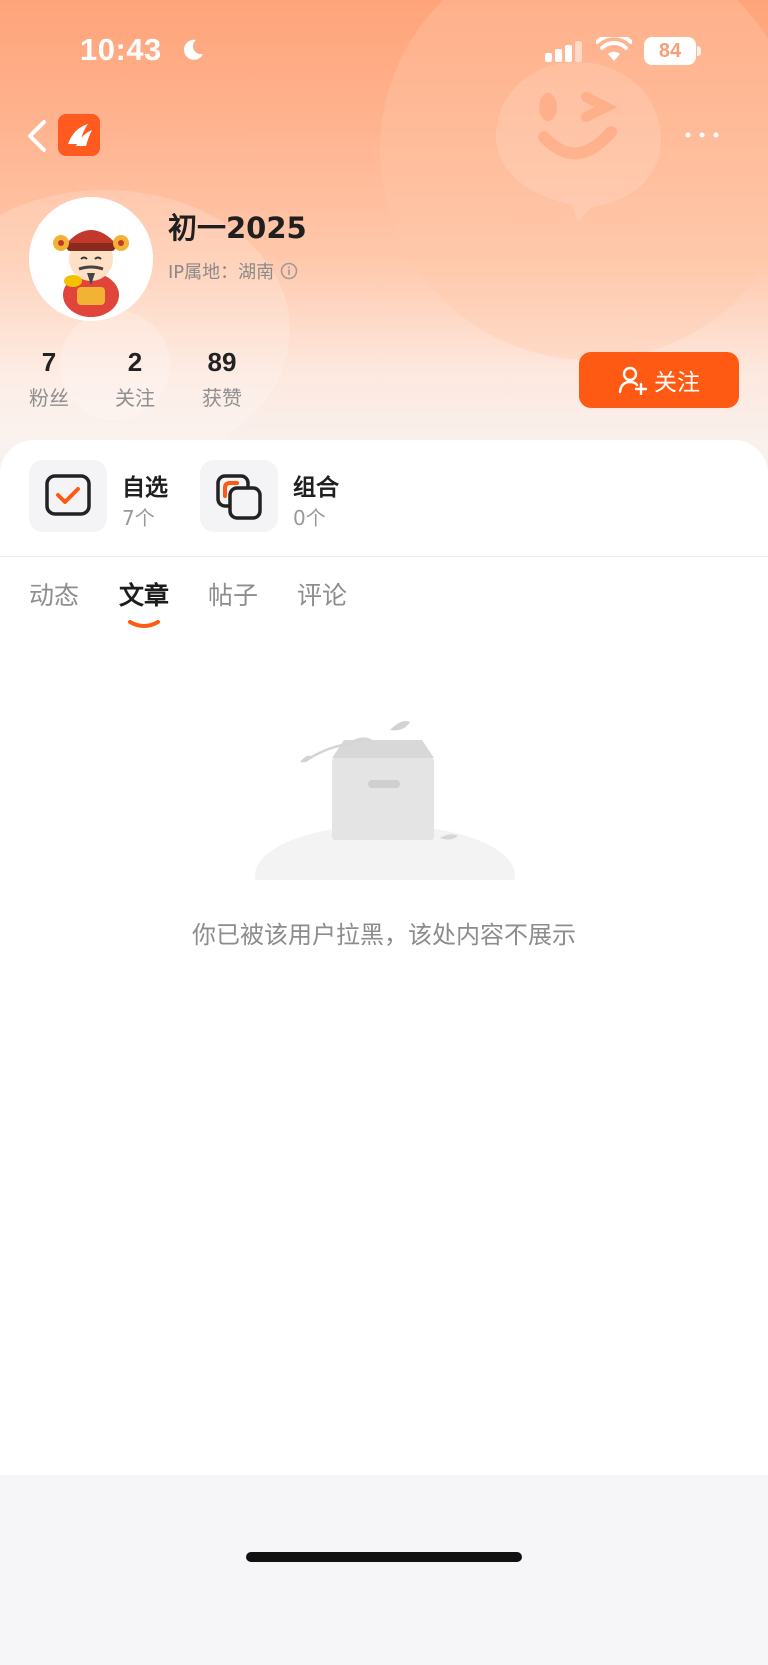 The height and width of the screenshot is (1665, 768). I want to click on ip-location: IP属地：湖南, so click(221, 272).